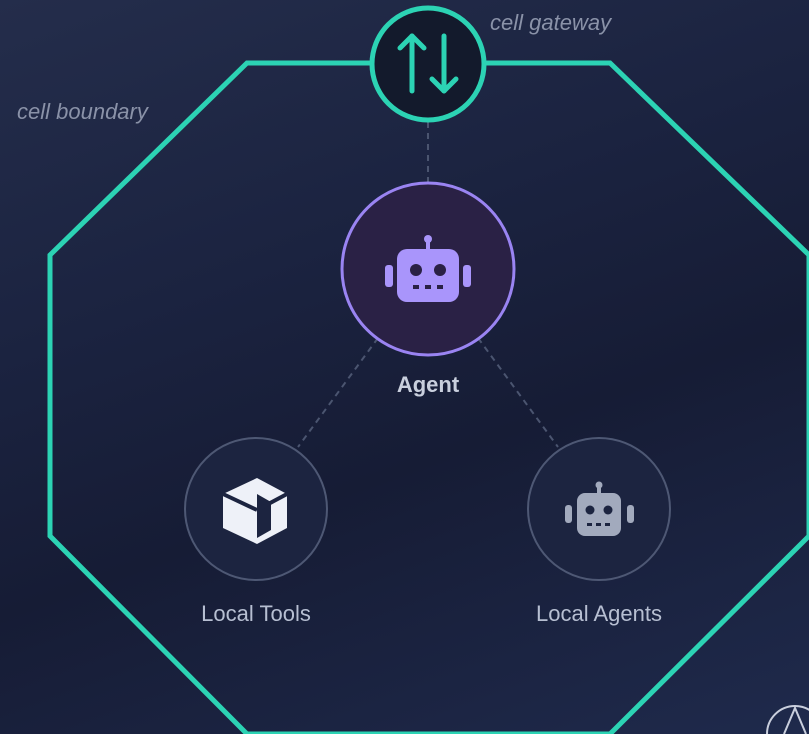 The width and height of the screenshot is (809, 734). Describe the element at coordinates (599, 509) in the screenshot. I see `local-agents-node` at that location.